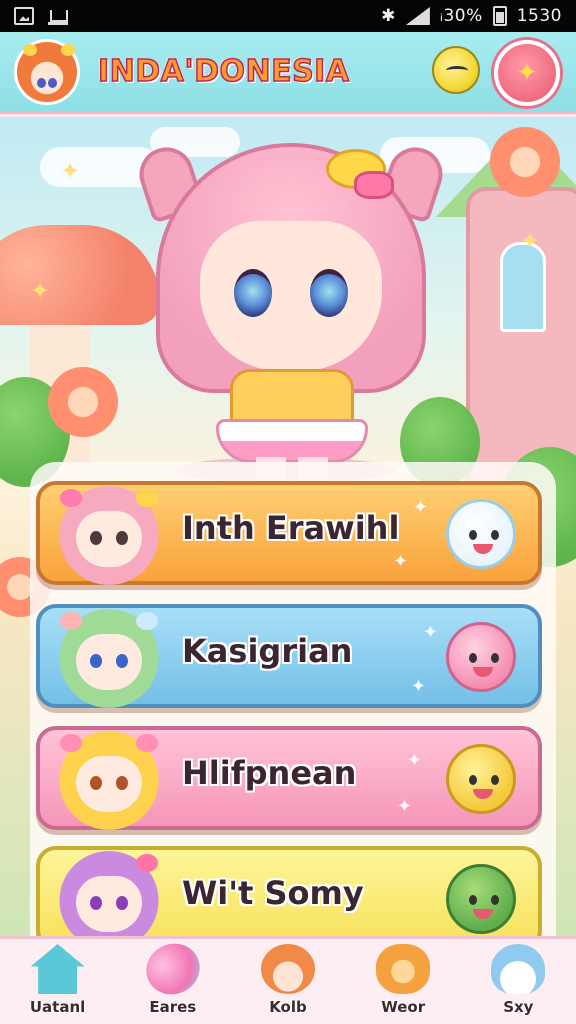 This screenshot has width=576, height=1024. What do you see at coordinates (403, 1007) in the screenshot?
I see `nav-label: Weor` at bounding box center [403, 1007].